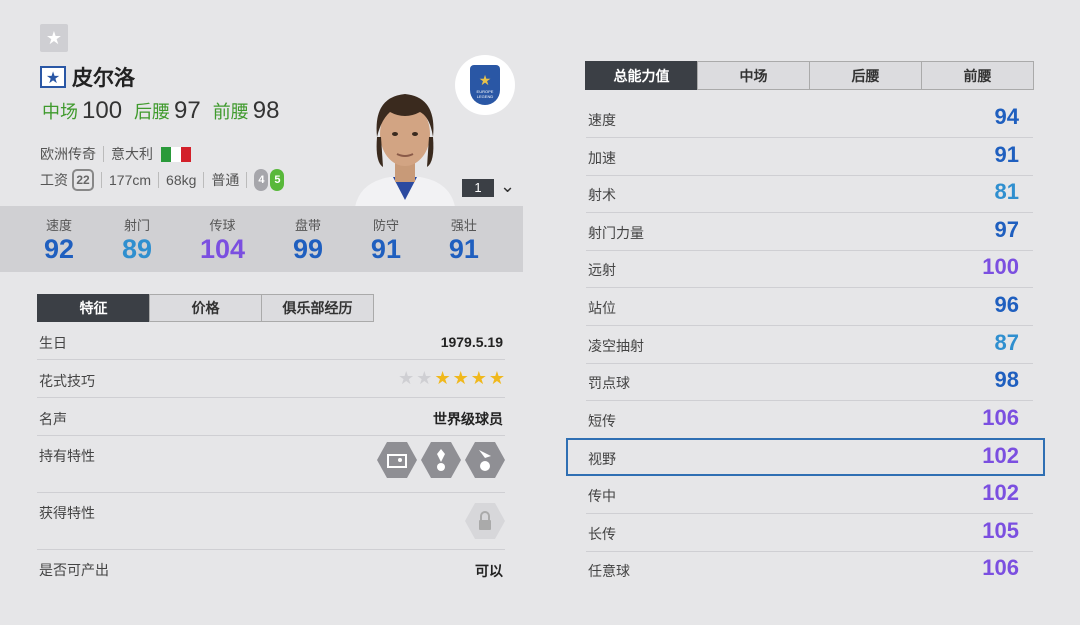 This screenshot has width=1080, height=625. Describe the element at coordinates (405, 144) in the screenshot. I see `player-portrait` at that location.